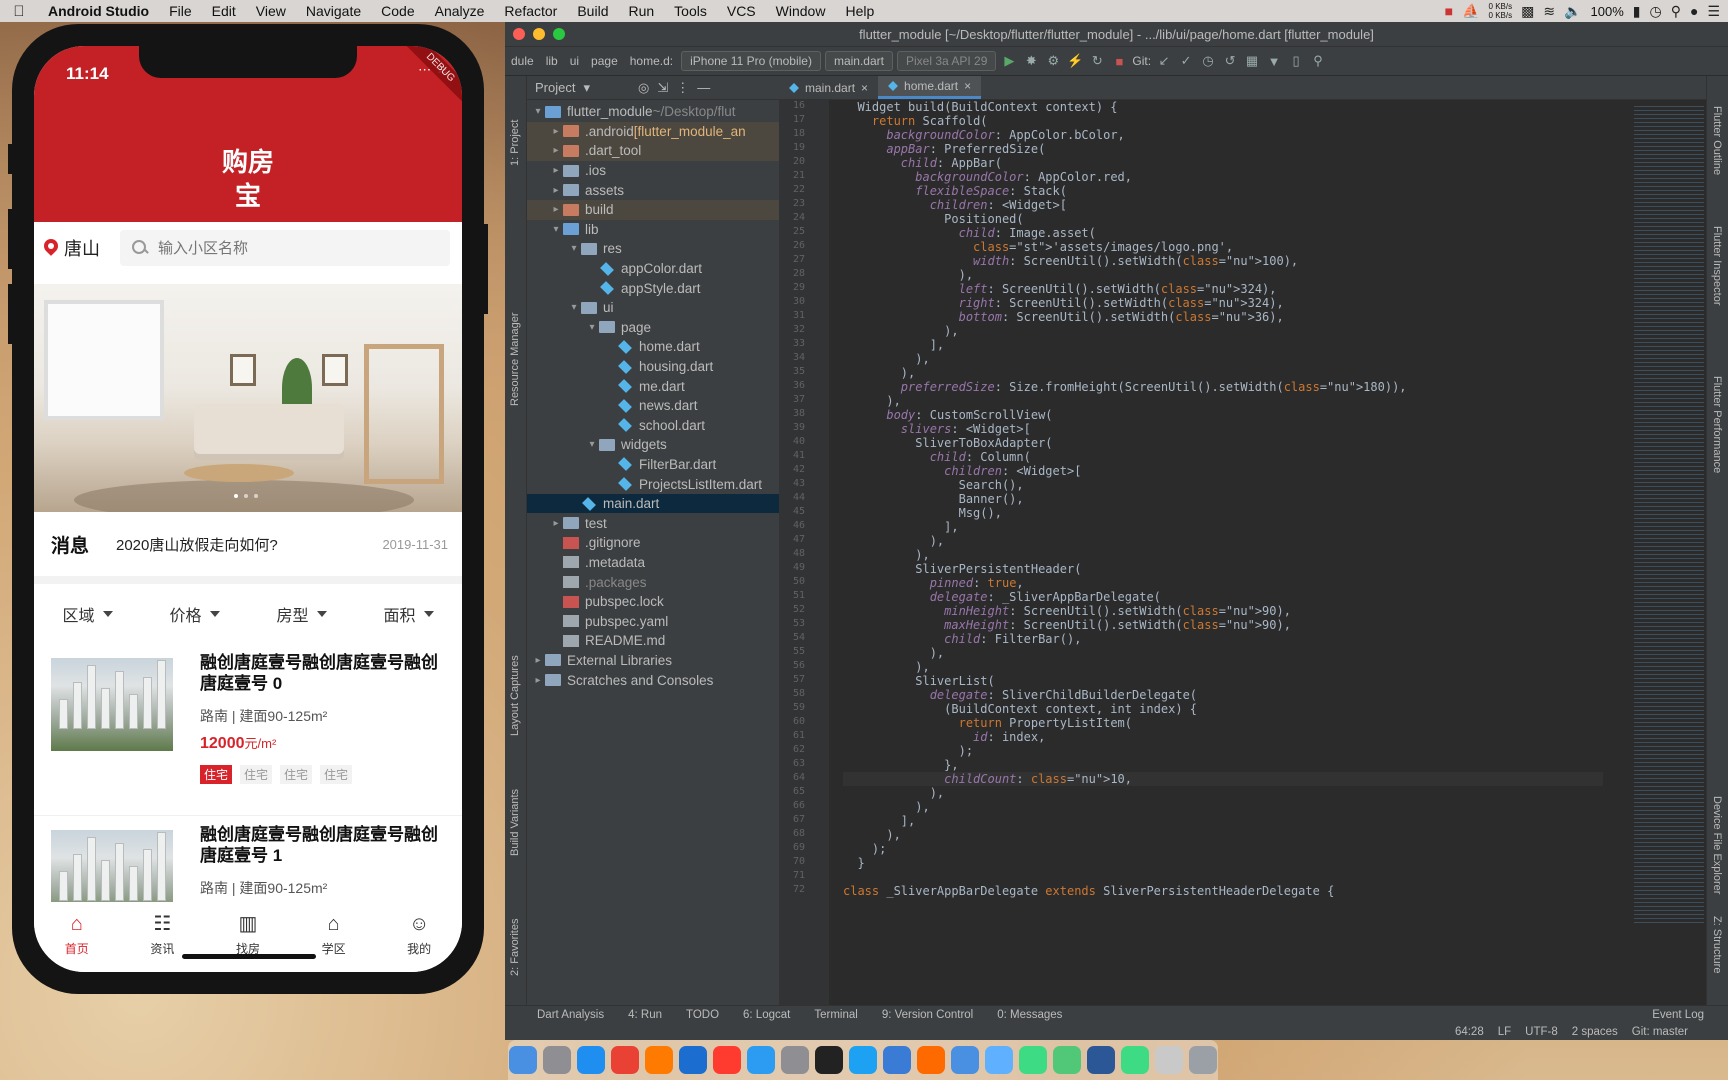 Image resolution: width=1728 pixels, height=1080 pixels. What do you see at coordinates (1449, 11) in the screenshot?
I see `record-icon: ■` at bounding box center [1449, 11].